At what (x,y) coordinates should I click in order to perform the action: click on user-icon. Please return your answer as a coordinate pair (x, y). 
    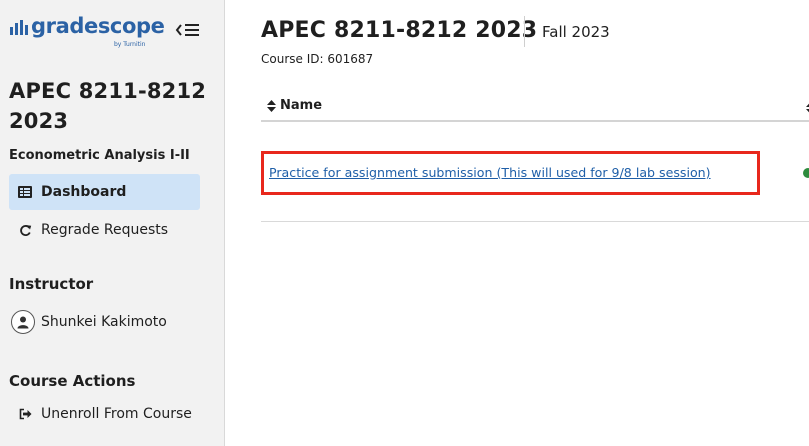
    Looking at the image, I should click on (23, 322).